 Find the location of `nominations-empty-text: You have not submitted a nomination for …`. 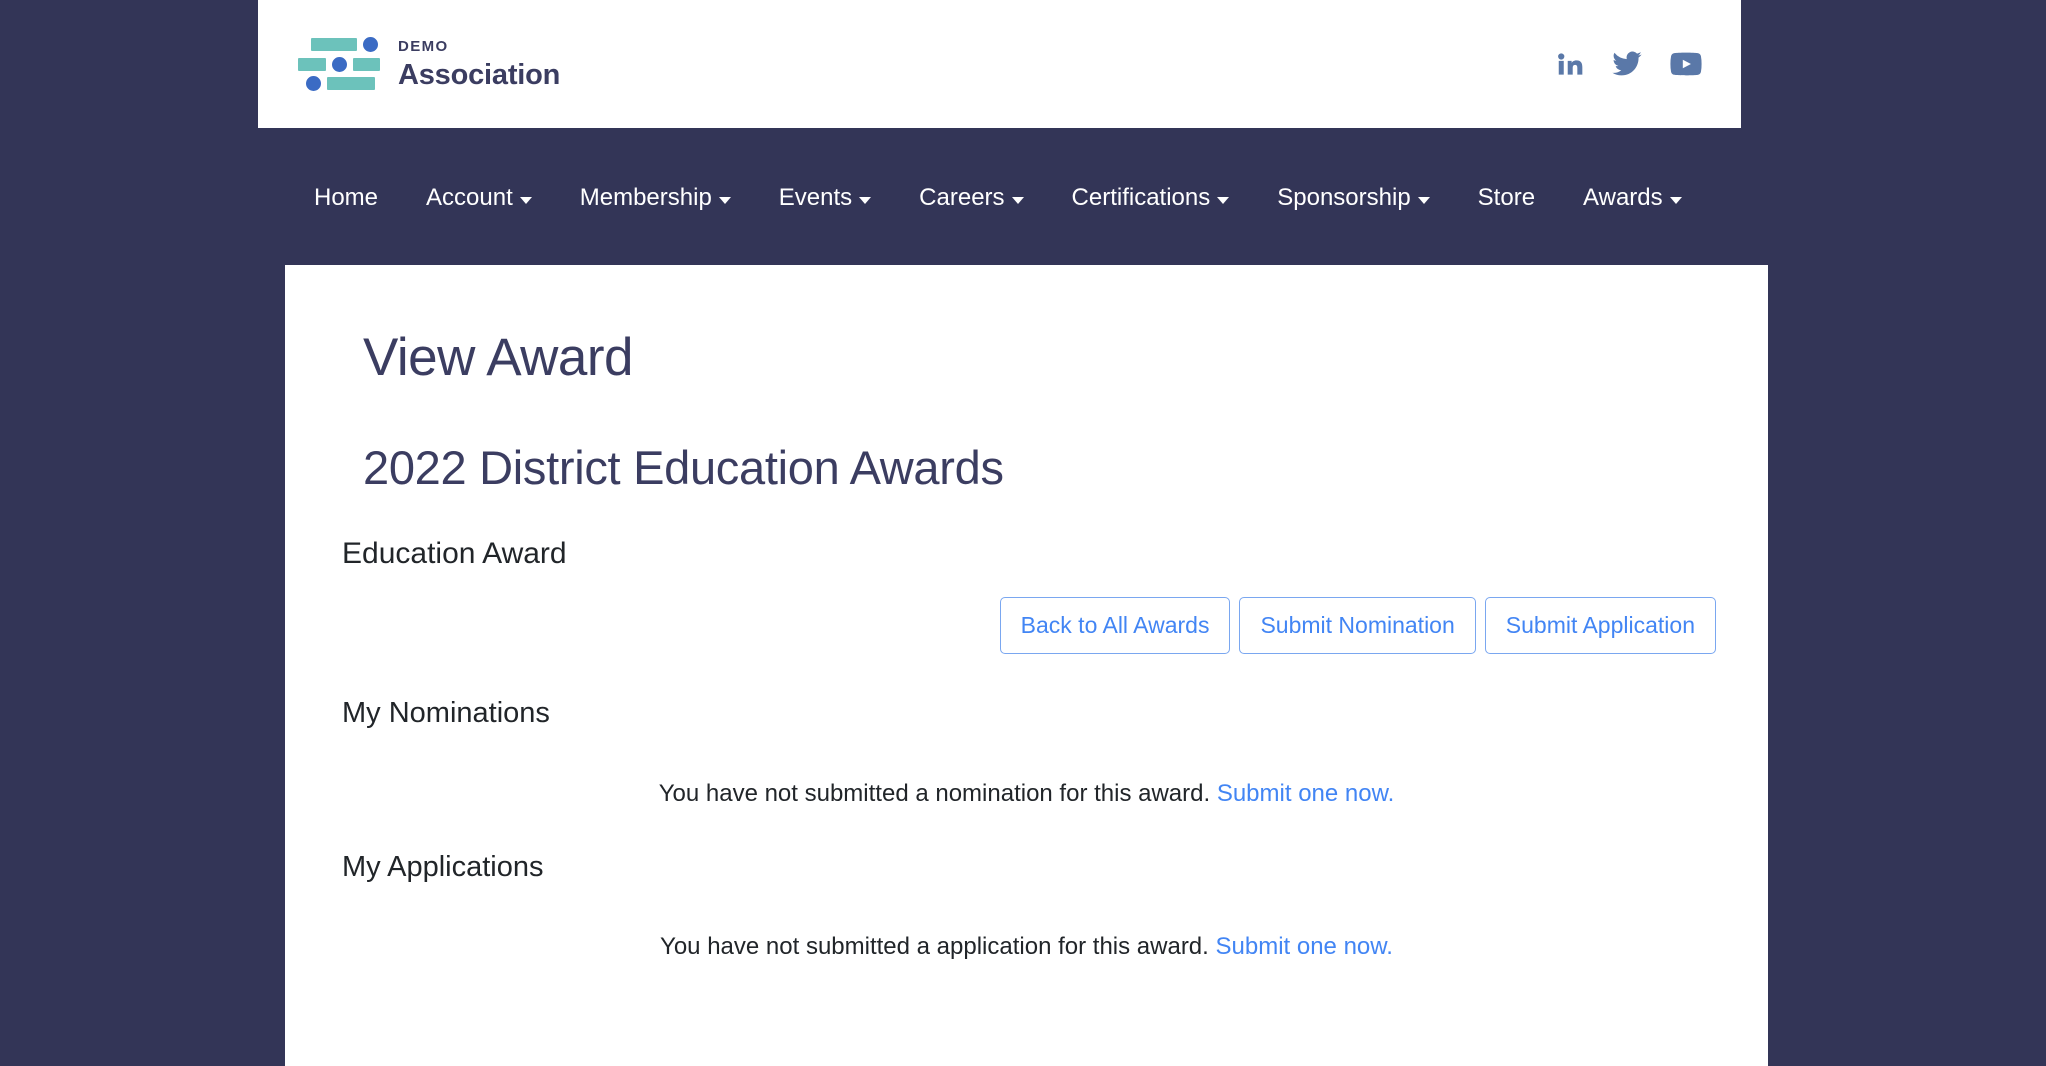

nominations-empty-text: You have not submitted a nomination for … is located at coordinates (934, 794).